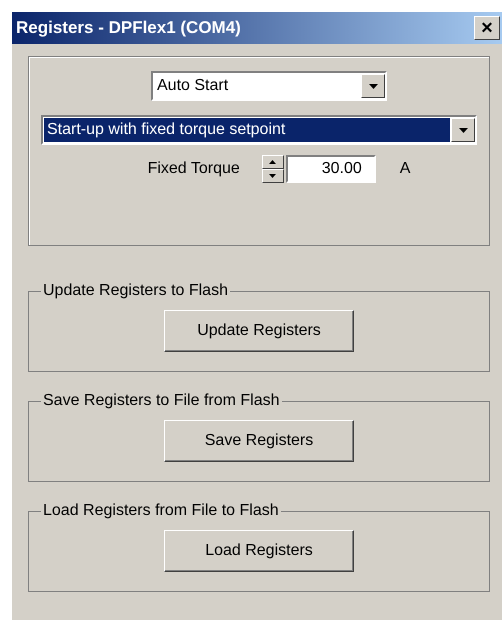  Describe the element at coordinates (259, 441) in the screenshot. I see `action-button: Save Registers` at that location.